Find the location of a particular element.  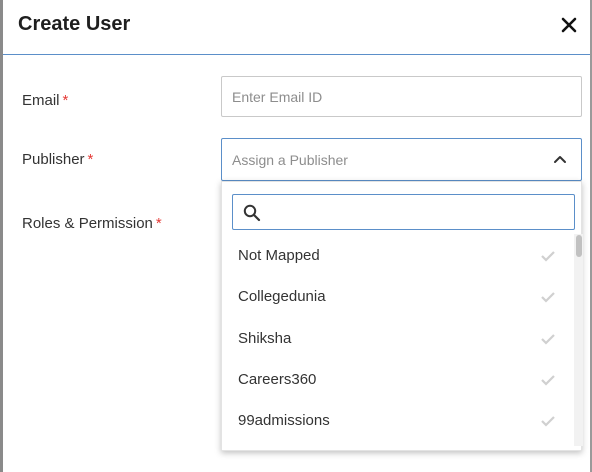

email-label: Email * is located at coordinates (45, 100).